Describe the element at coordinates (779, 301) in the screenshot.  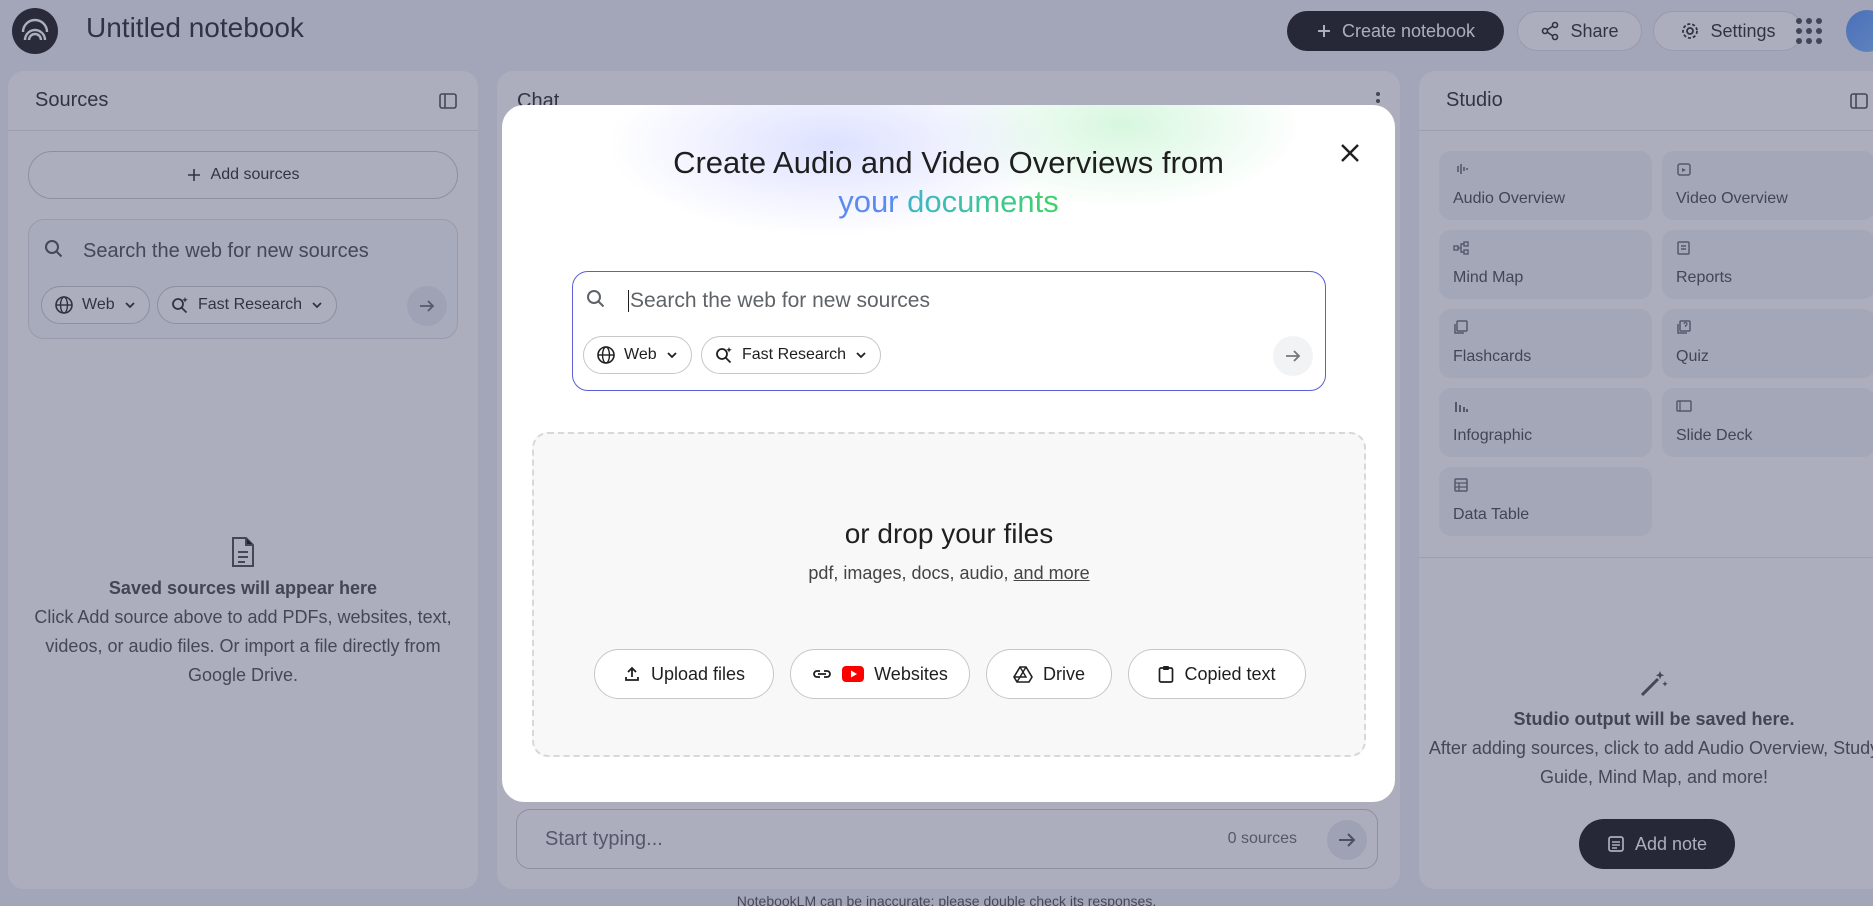
I see `web-search-input: Search the web for new sources` at that location.